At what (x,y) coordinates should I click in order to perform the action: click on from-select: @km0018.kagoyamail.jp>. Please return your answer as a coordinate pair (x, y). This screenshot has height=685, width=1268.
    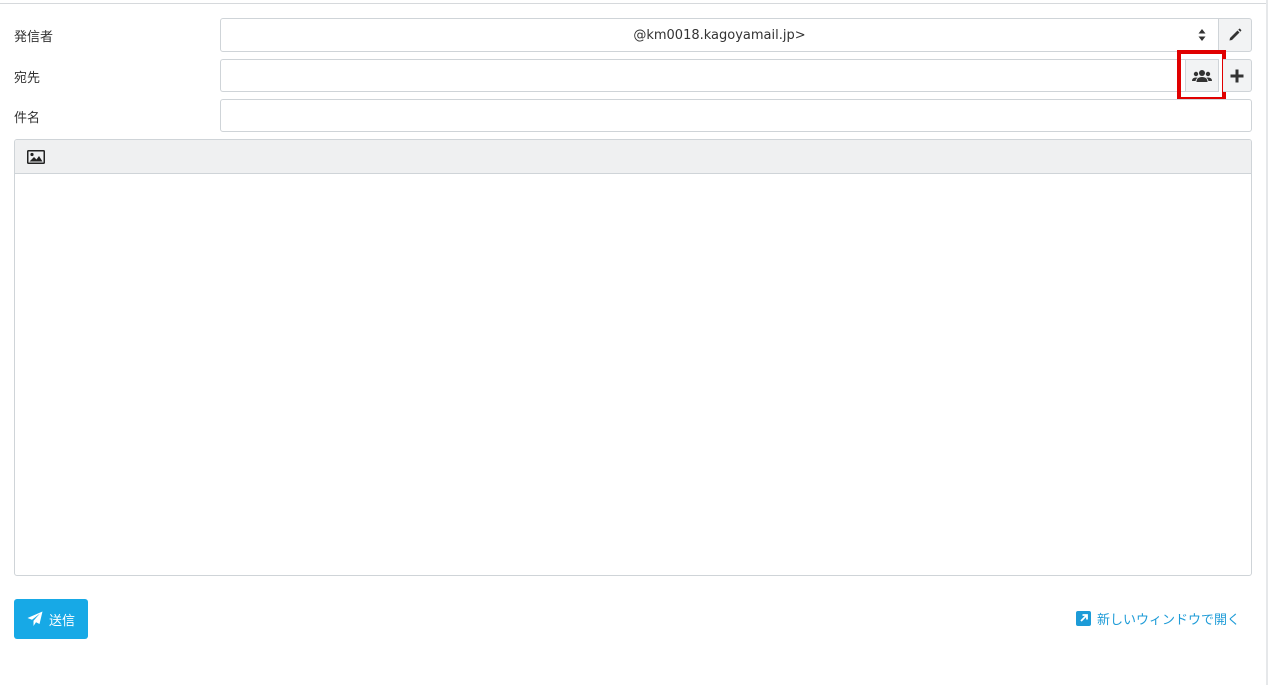
    Looking at the image, I should click on (719, 35).